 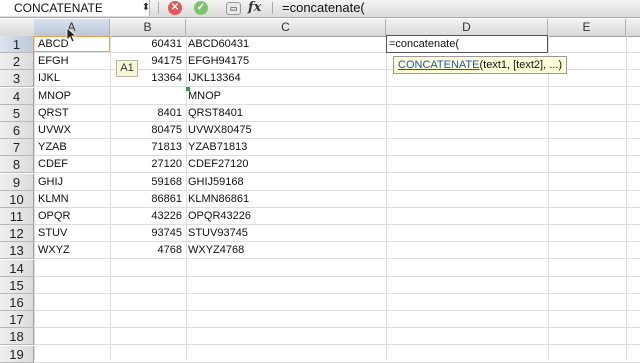 What do you see at coordinates (521, 65) in the screenshot?
I see `function-args: (text1, [text2], ...)` at bounding box center [521, 65].